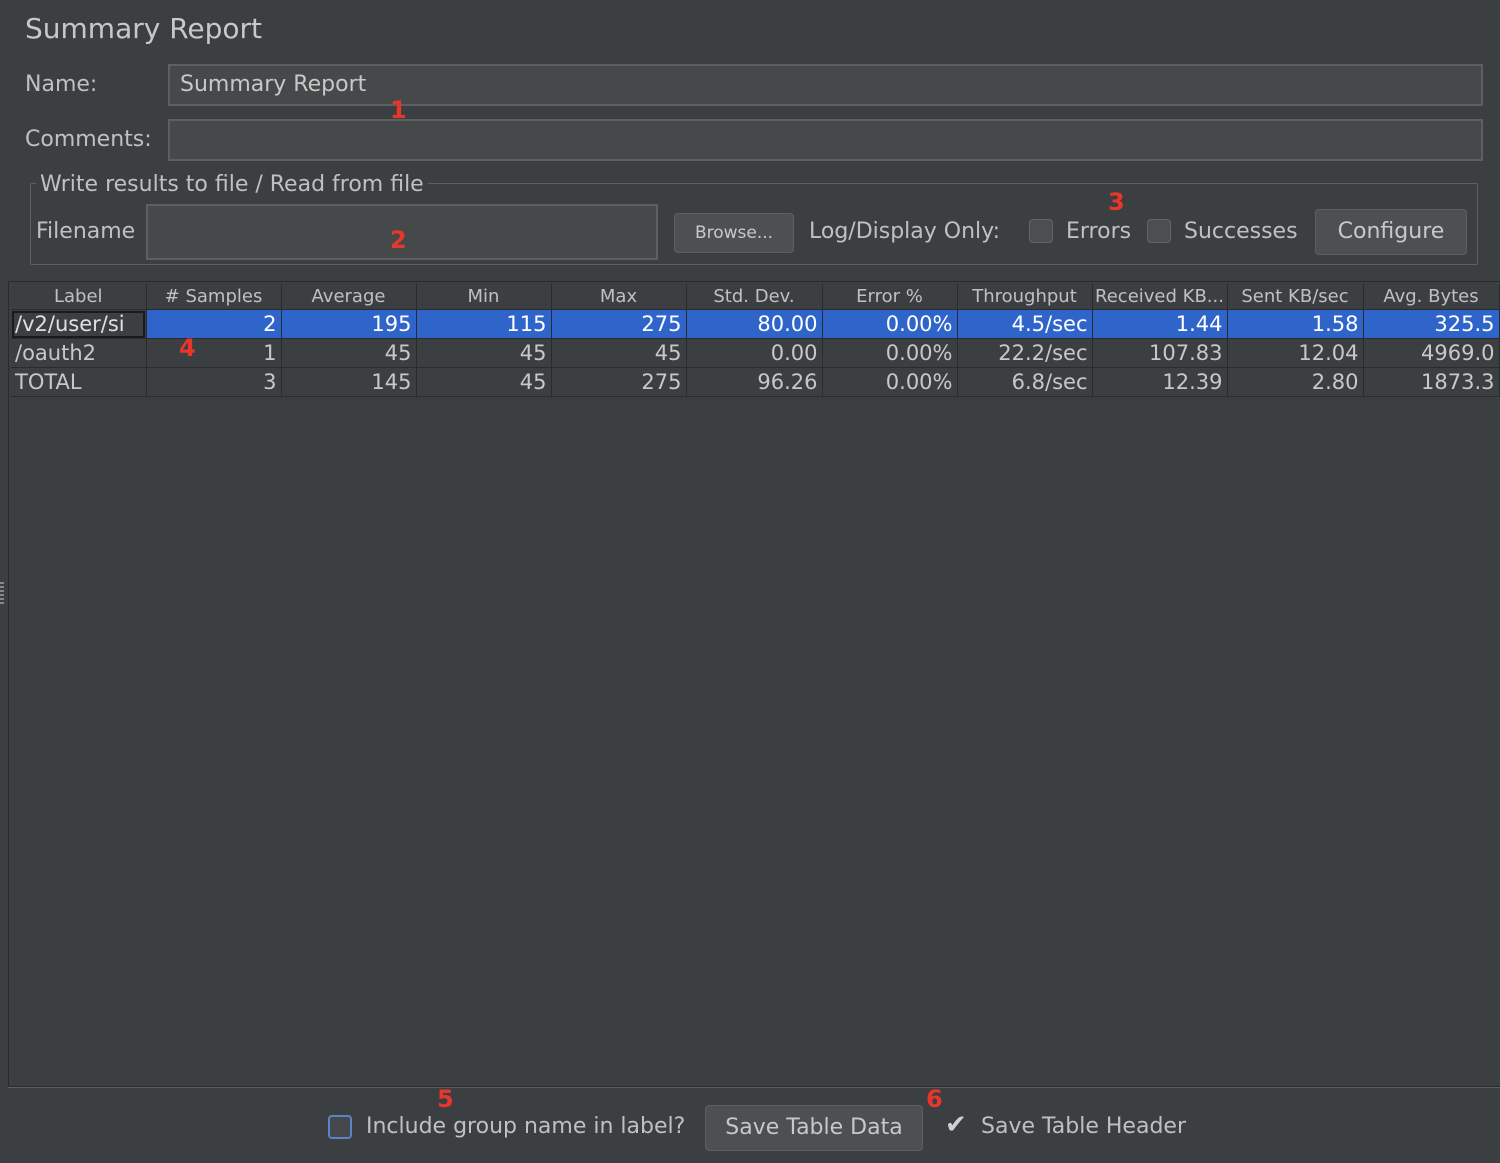  What do you see at coordinates (1160, 353) in the screenshot?
I see `table-cell: 107.83` at bounding box center [1160, 353].